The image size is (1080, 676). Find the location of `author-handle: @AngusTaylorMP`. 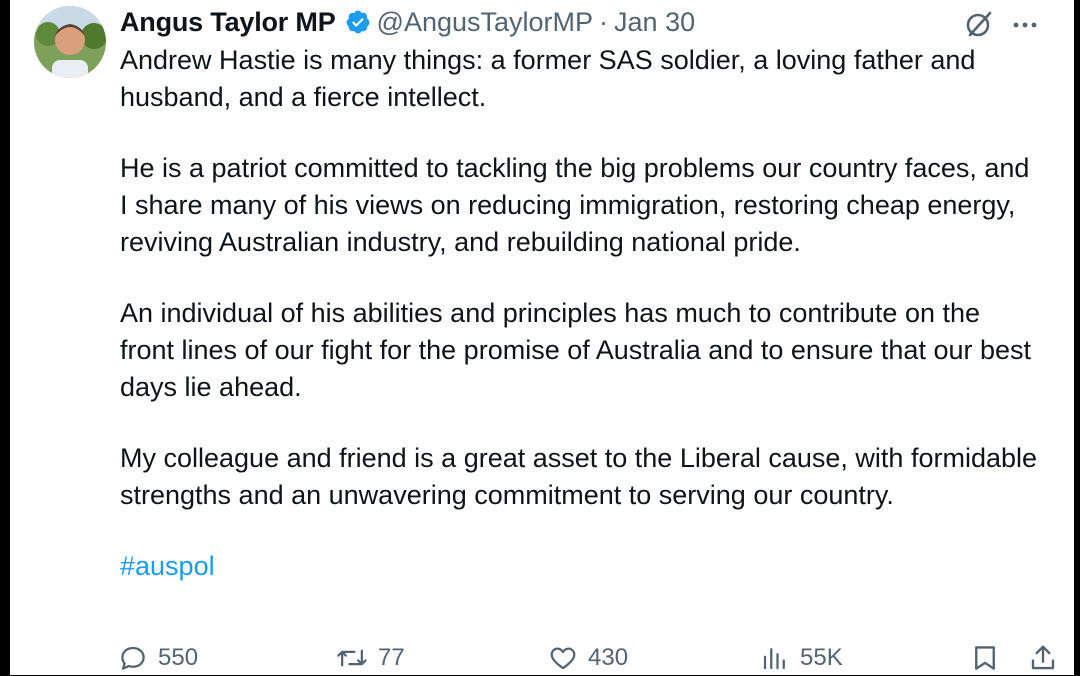

author-handle: @AngusTaylorMP is located at coordinates (485, 22).